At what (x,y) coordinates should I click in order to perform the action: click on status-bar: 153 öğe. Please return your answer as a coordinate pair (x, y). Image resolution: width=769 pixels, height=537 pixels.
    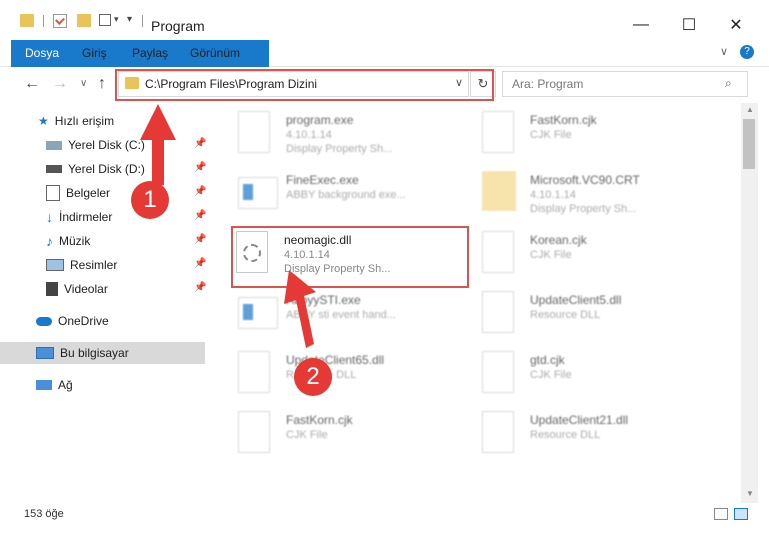
    Looking at the image, I should click on (384, 520).